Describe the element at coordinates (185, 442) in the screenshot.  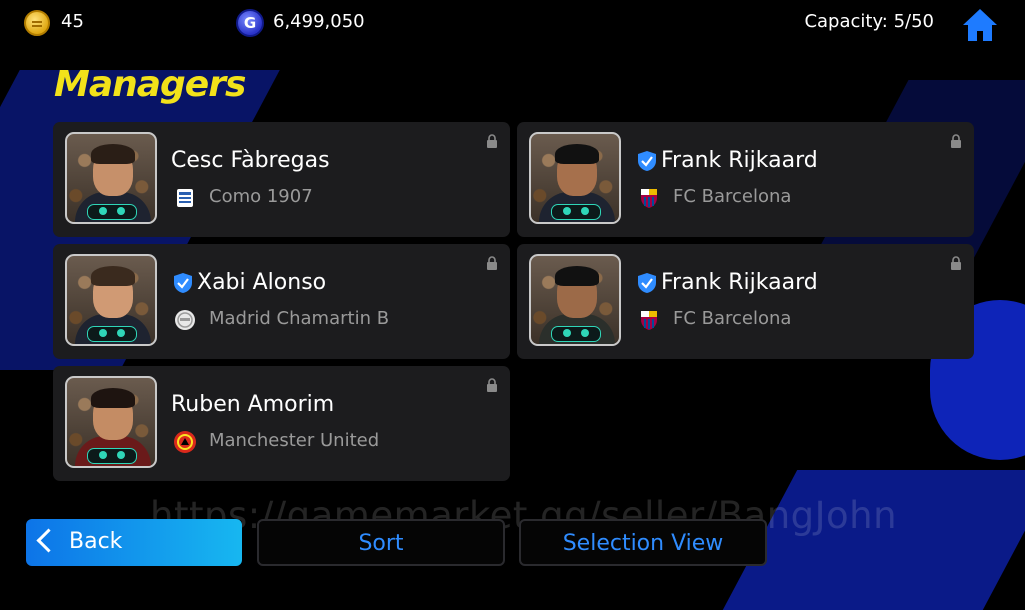
I see `manchester-united-crest-icon` at that location.